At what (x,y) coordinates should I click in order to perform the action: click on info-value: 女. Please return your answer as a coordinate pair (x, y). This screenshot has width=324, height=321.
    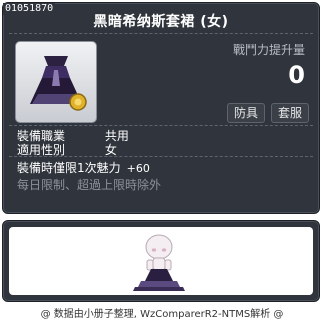
    Looking at the image, I should click on (110, 150).